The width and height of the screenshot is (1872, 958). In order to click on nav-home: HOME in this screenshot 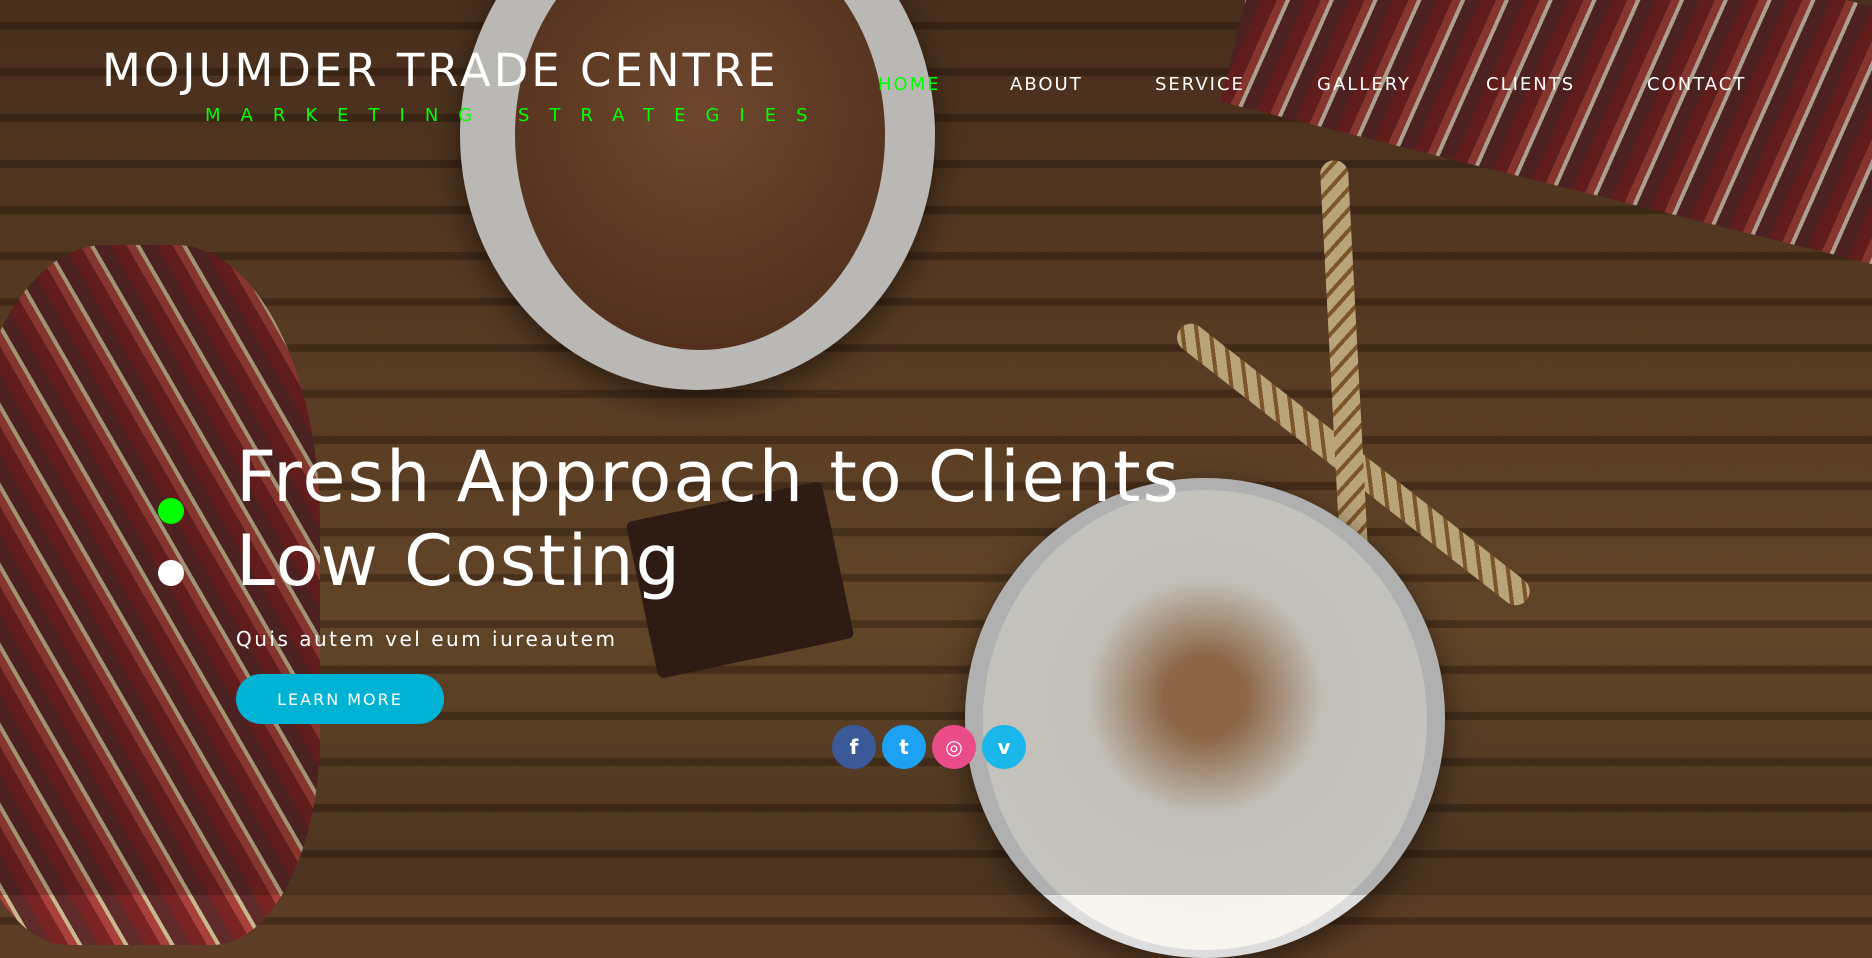, I will do `click(909, 84)`.